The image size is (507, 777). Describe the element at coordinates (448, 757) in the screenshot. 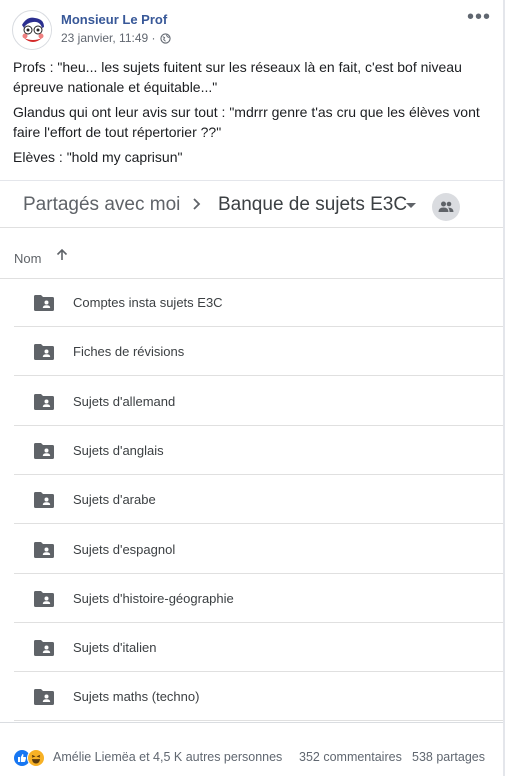

I see `shares-count: 538 partages` at that location.